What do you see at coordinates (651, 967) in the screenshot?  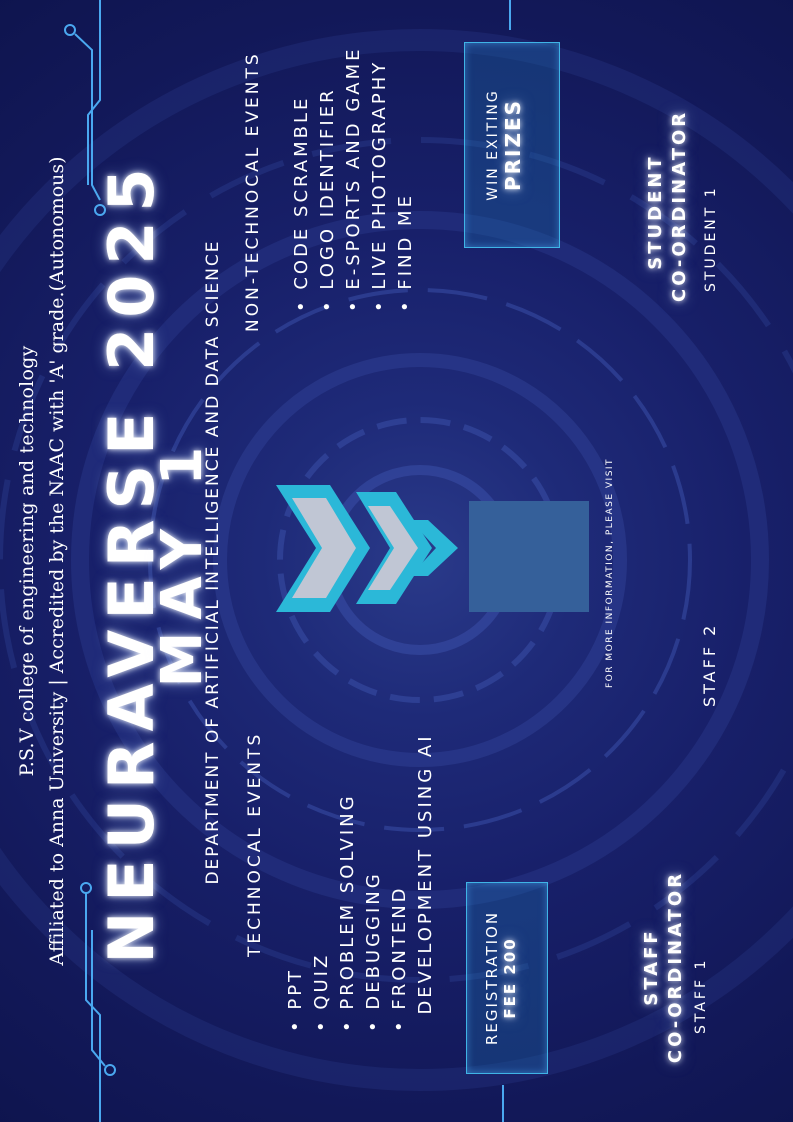 I see `staff-heading-line1: STAFF` at bounding box center [651, 967].